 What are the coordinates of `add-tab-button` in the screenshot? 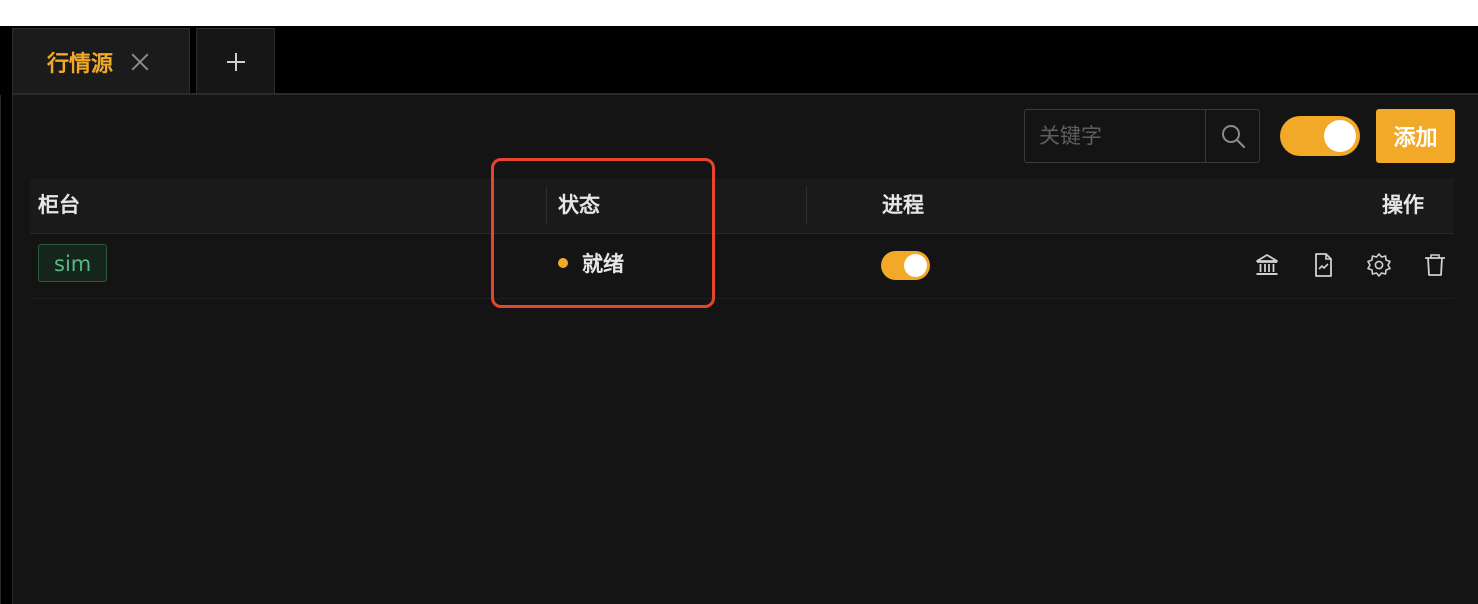 It's located at (235, 61).